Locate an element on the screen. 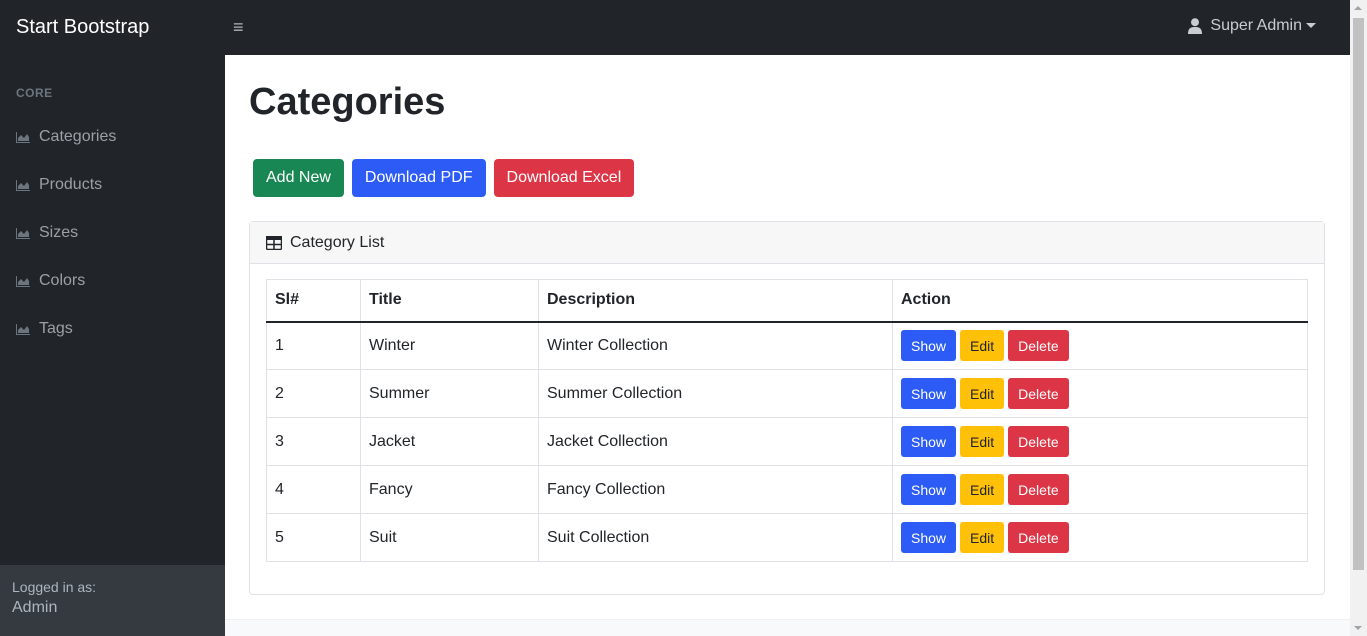  scrollbar-thumb is located at coordinates (1358, 294).